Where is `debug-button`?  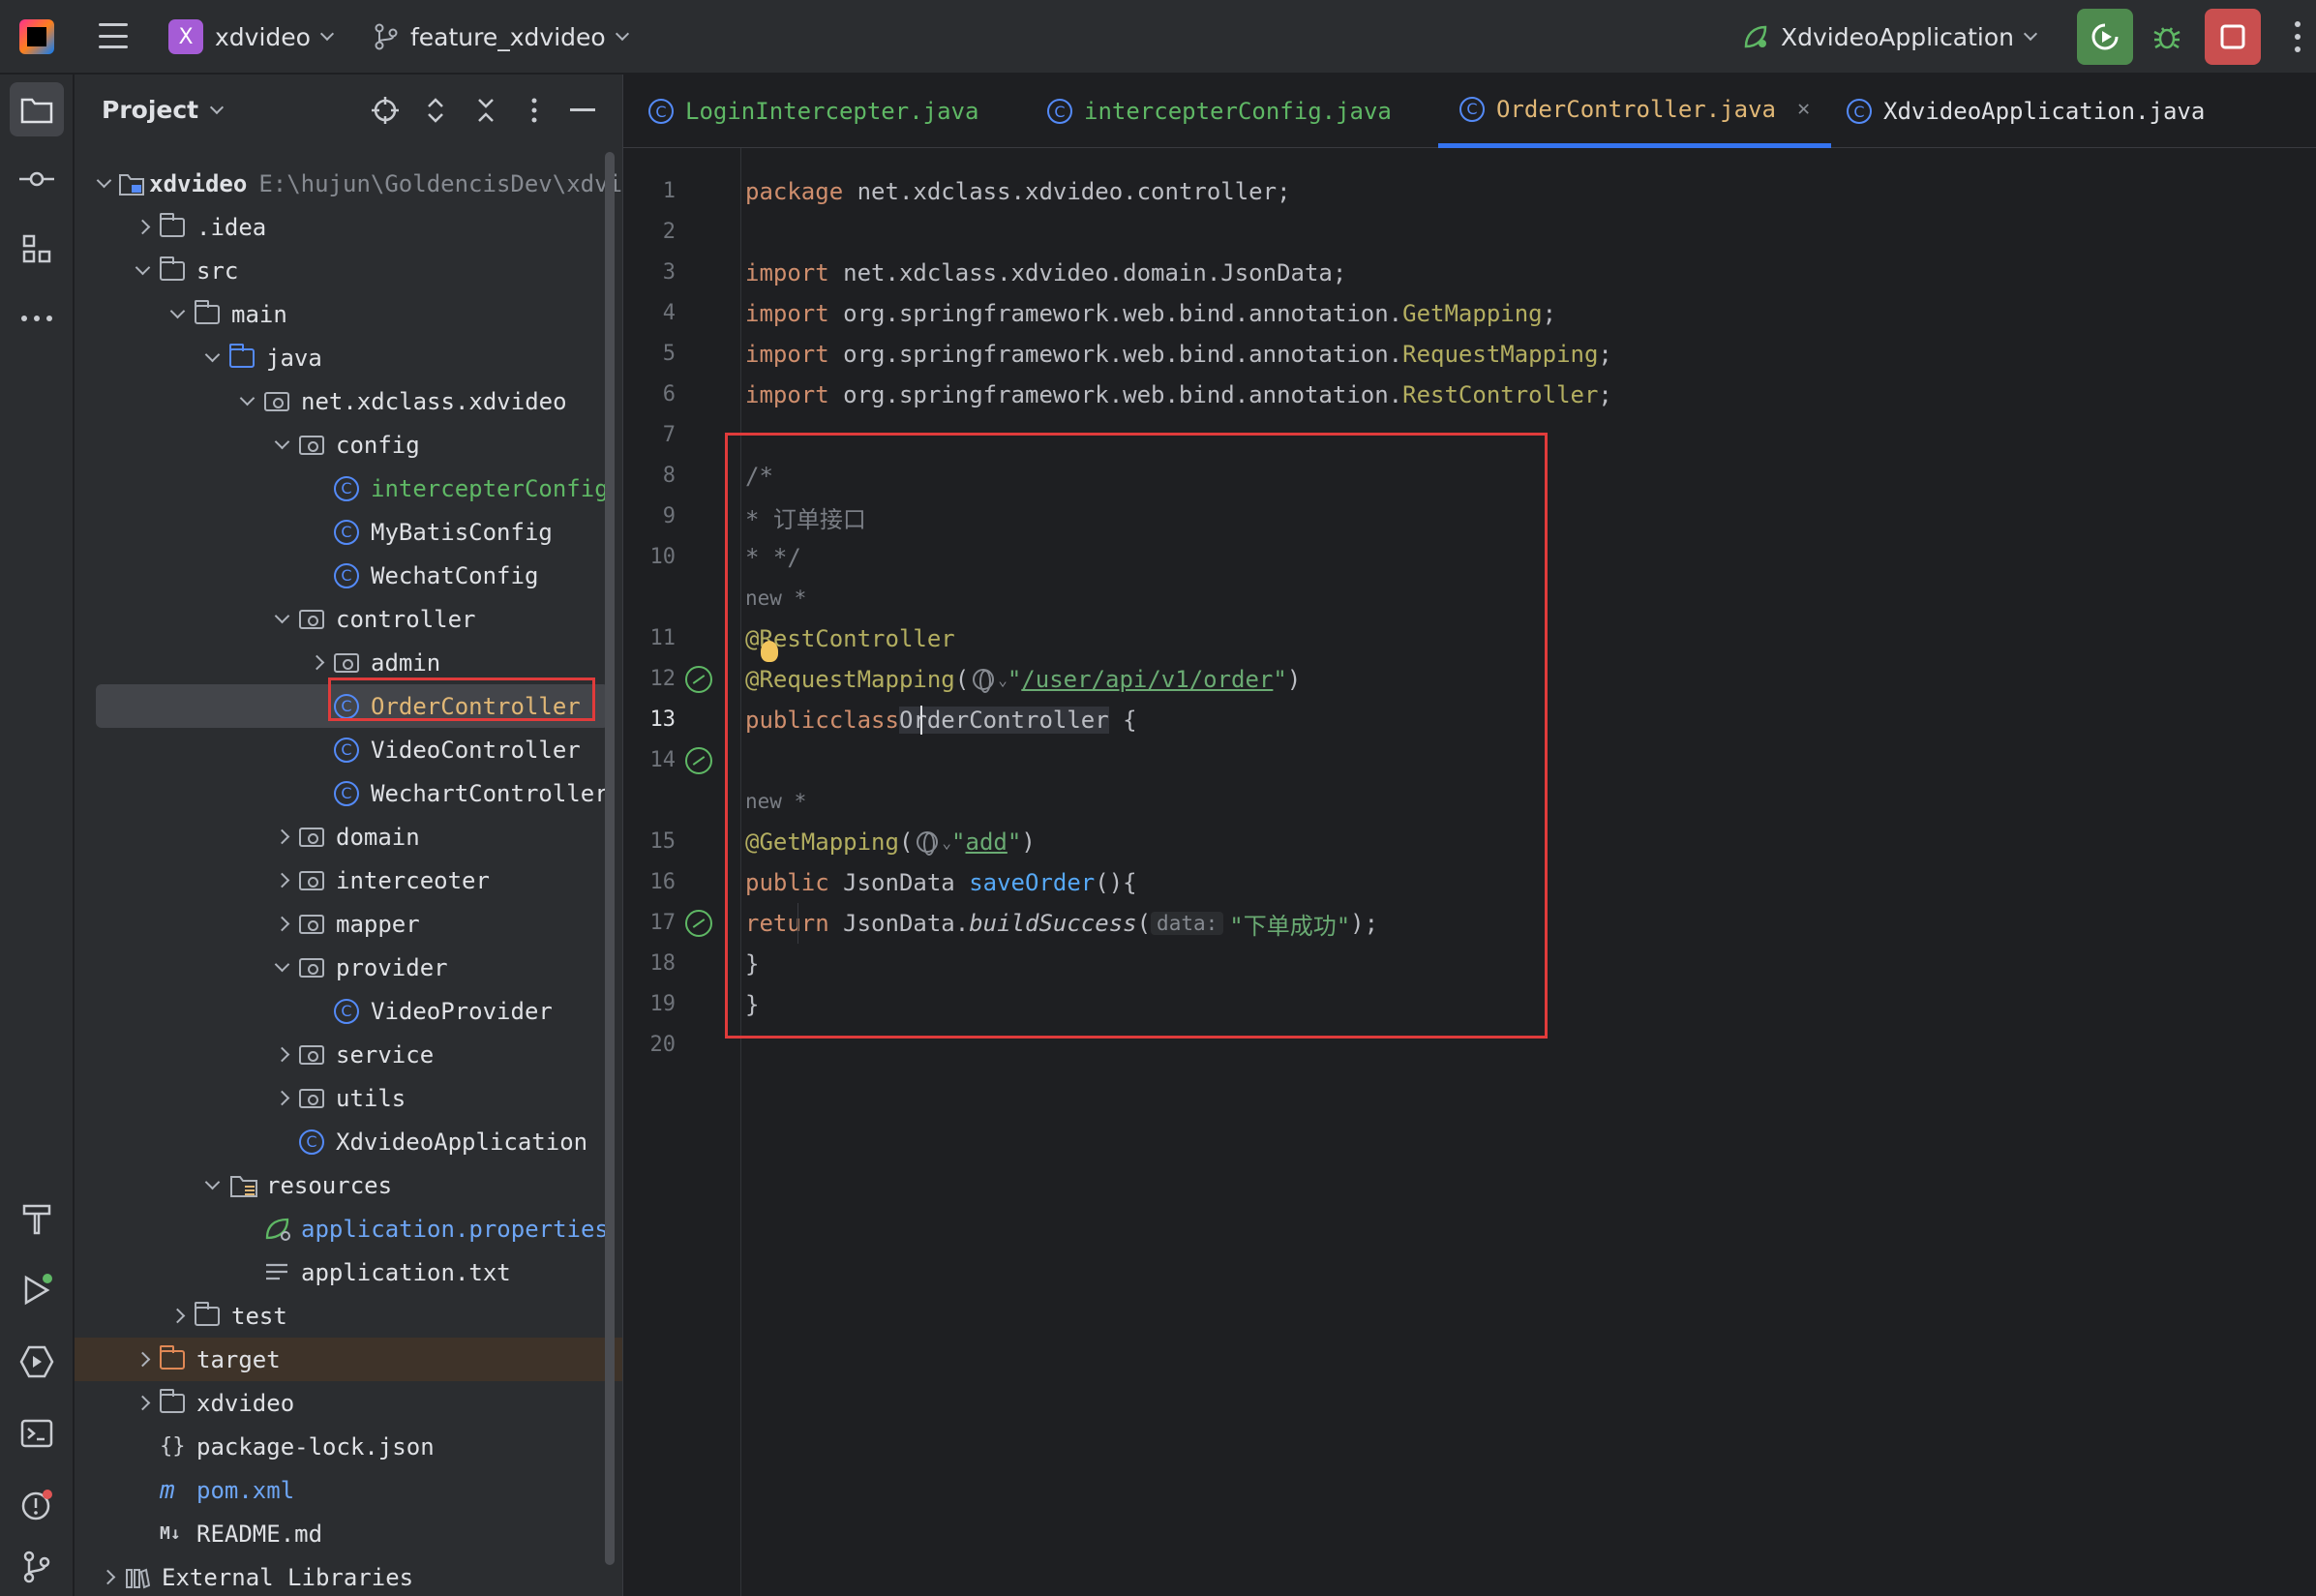
debug-button is located at coordinates (2167, 37).